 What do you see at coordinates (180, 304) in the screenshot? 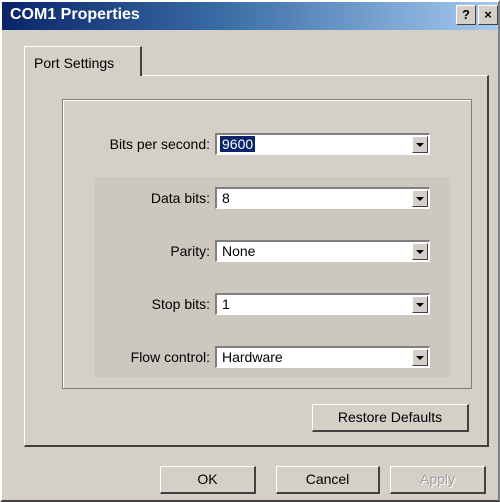
I see `stop-bits-label: Stop bits:` at bounding box center [180, 304].